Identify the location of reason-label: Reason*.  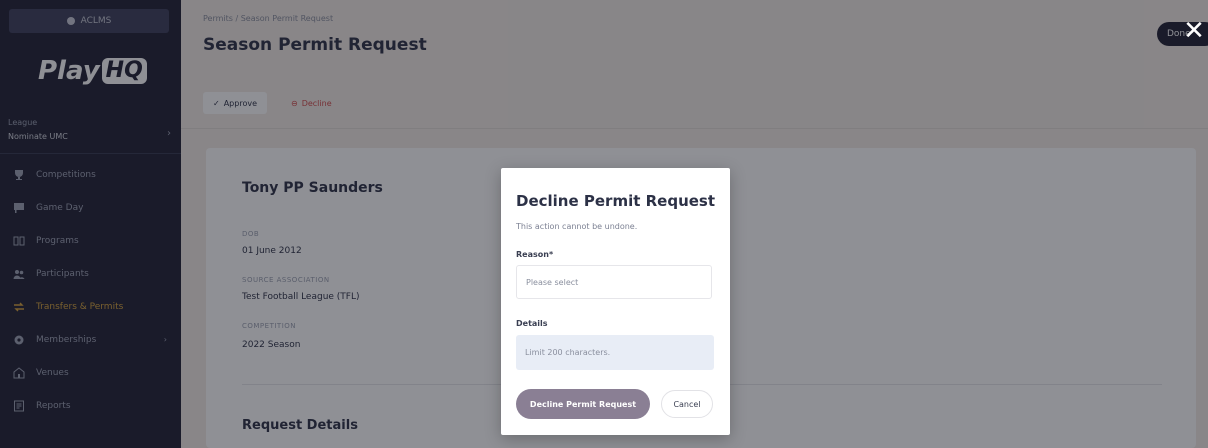
(535, 254).